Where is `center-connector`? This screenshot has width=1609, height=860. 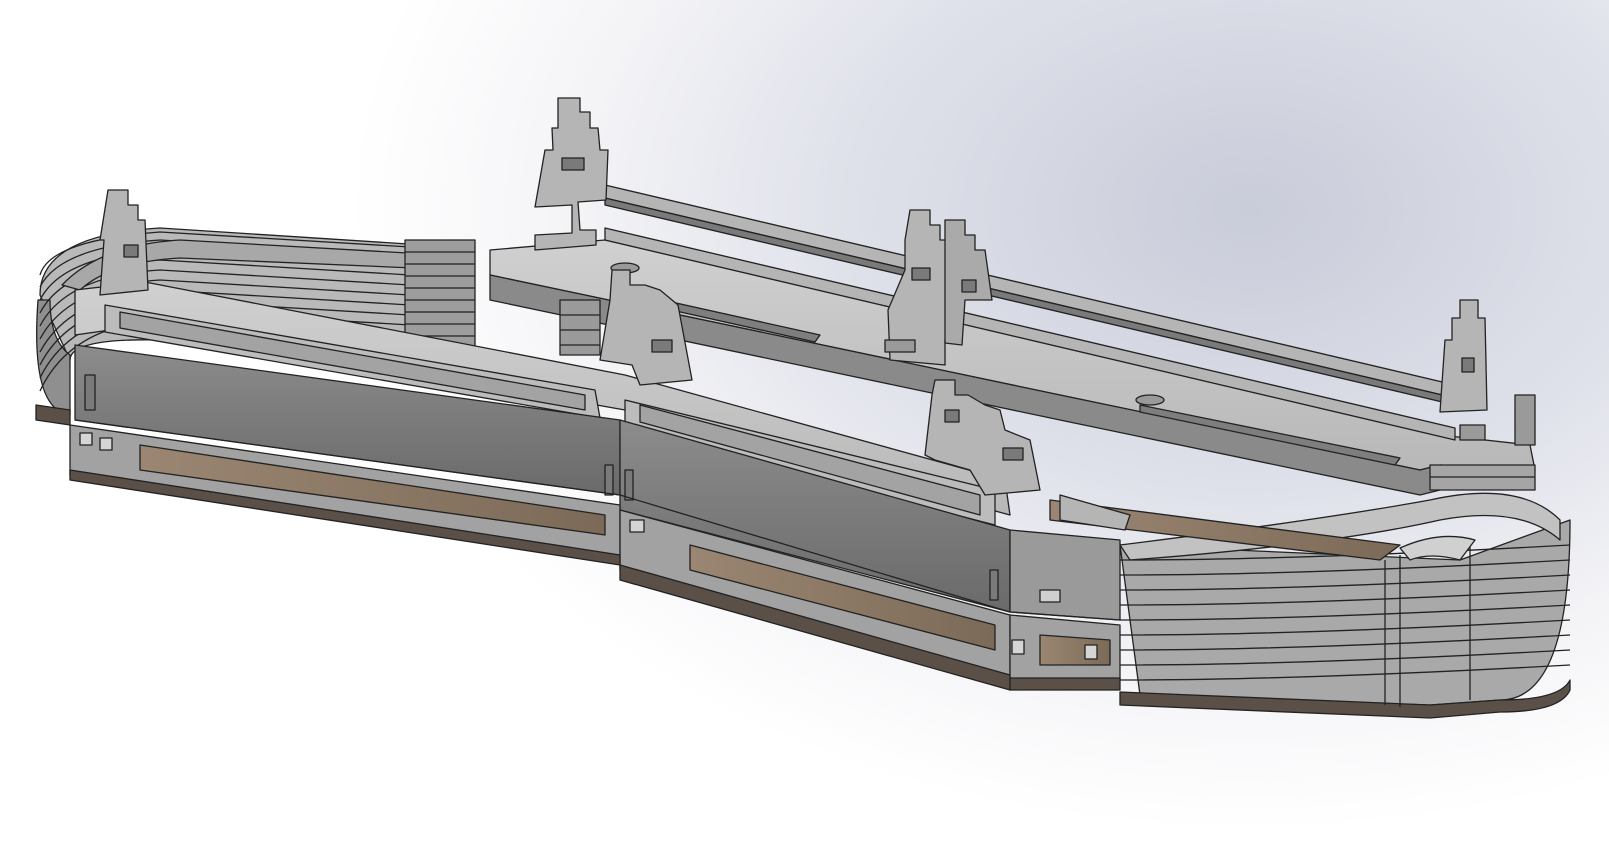 center-connector is located at coordinates (580, 327).